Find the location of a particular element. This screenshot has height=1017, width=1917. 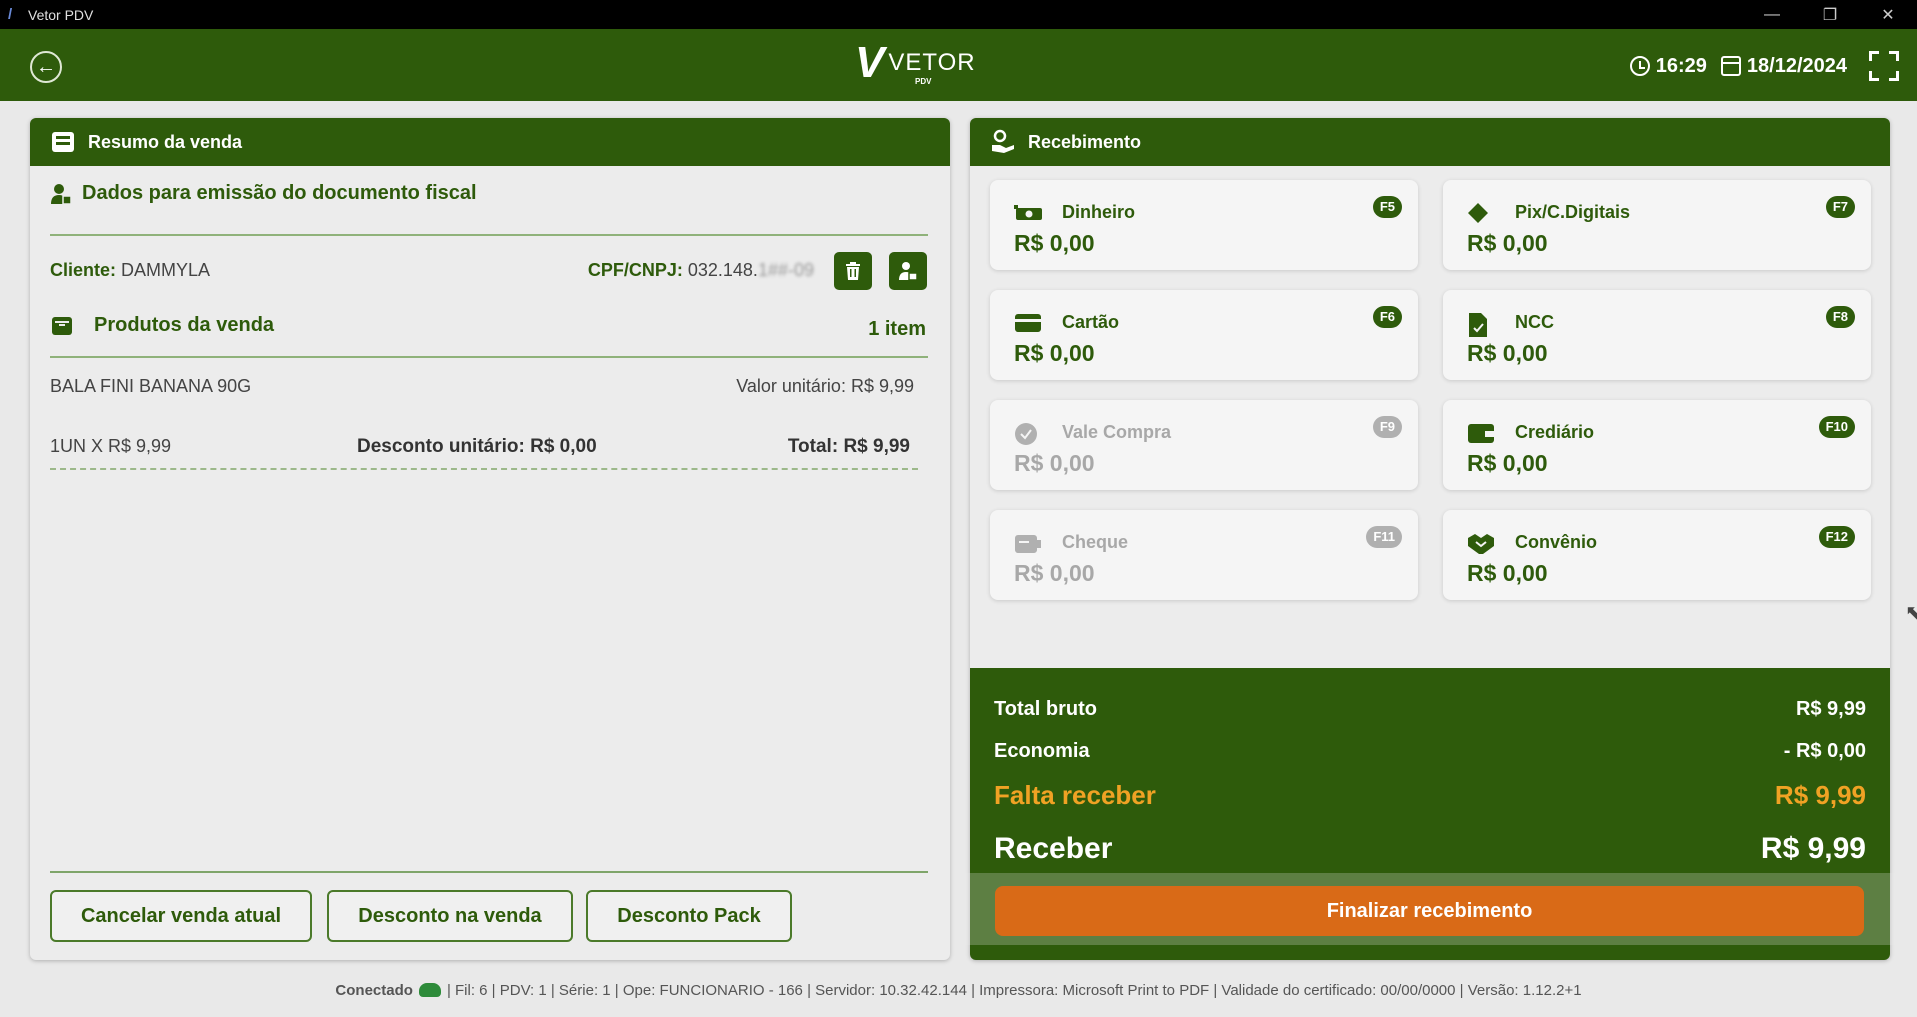

brand-word: VETOR is located at coordinates (932, 62).